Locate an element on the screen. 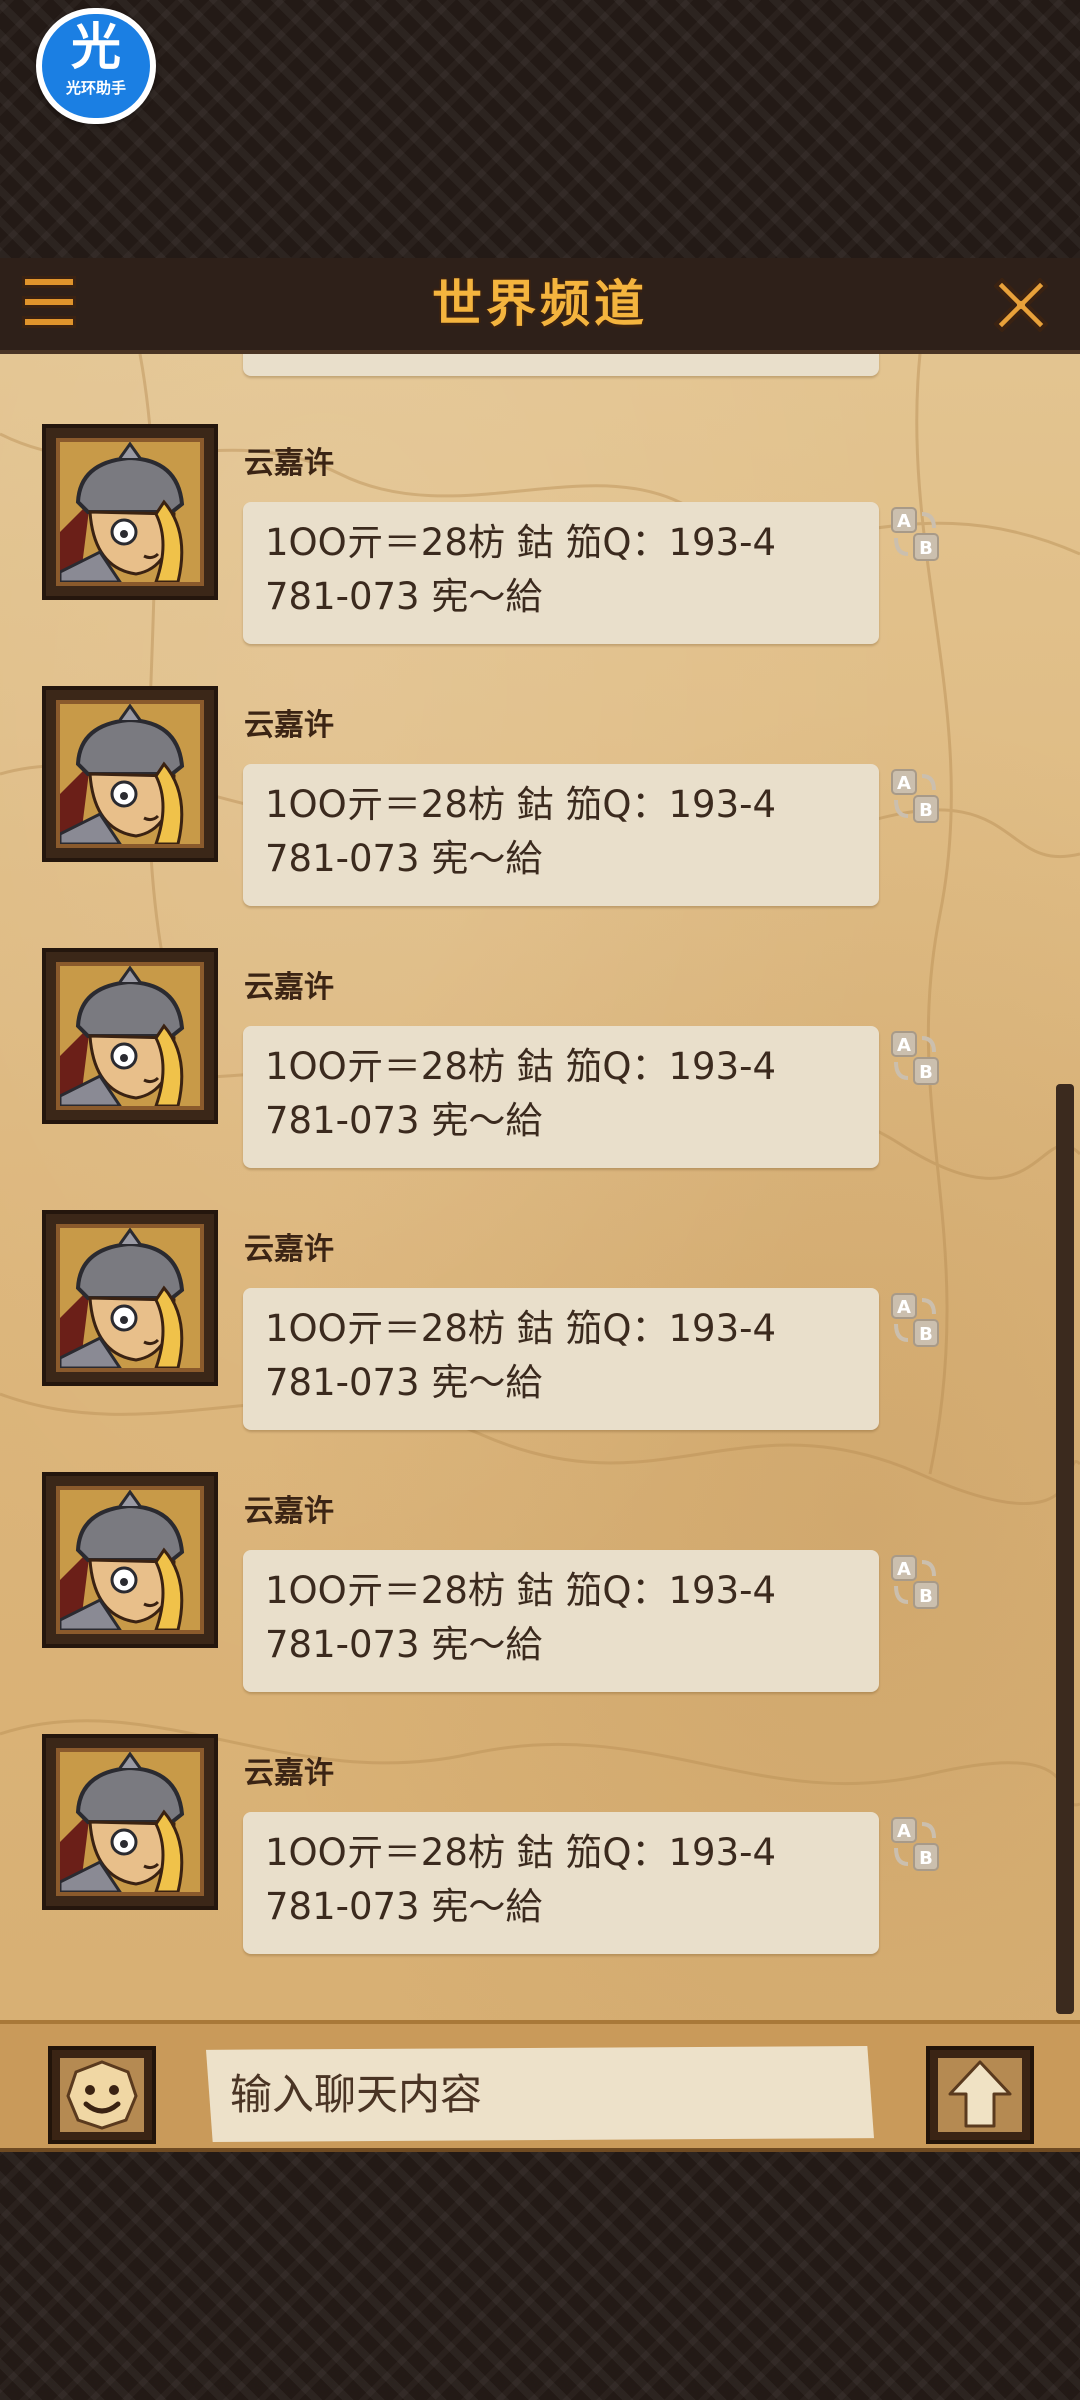 This screenshot has width=1080, height=2400. send-button is located at coordinates (980, 2095).